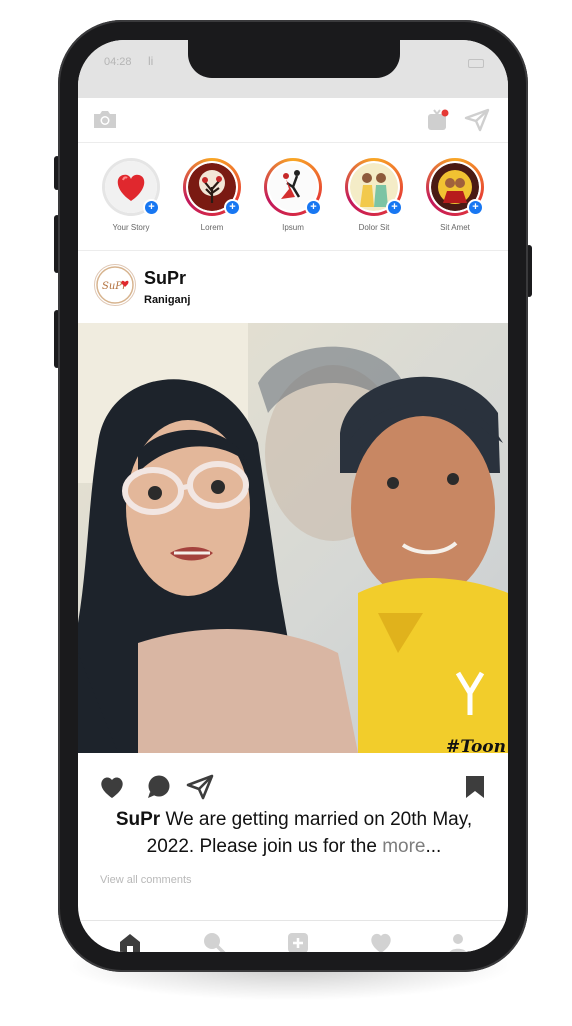 The height and width of the screenshot is (1026, 572). I want to click on photo-watermark: #Toon, so click(476, 745).